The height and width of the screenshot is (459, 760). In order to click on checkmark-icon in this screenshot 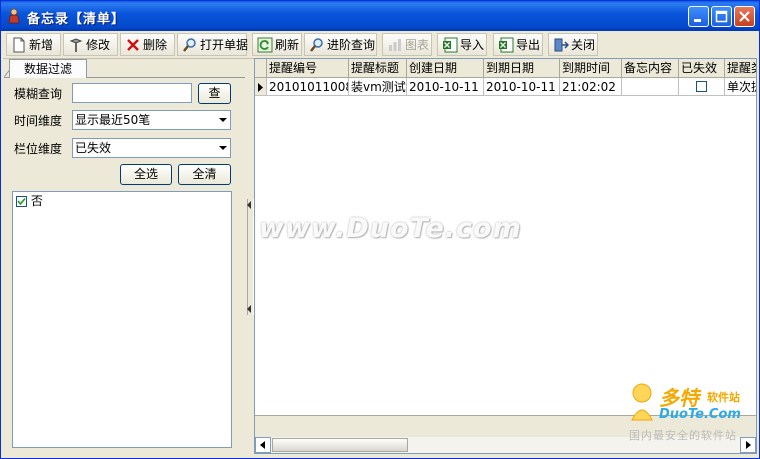, I will do `click(21, 201)`.